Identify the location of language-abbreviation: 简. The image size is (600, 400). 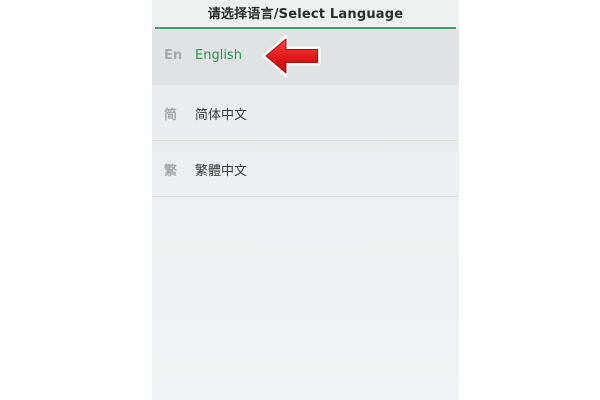
(171, 115).